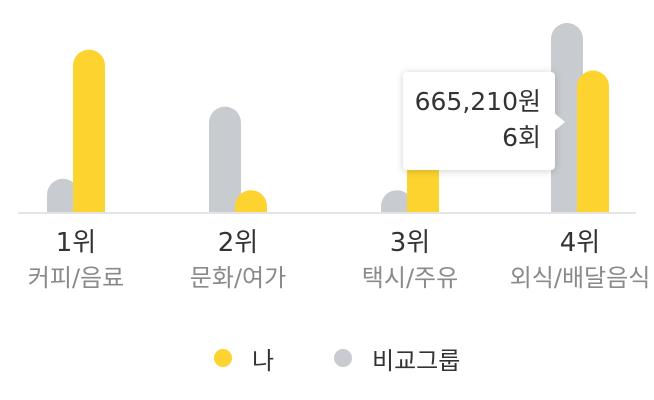  I want to click on tooltip-count: 6회, so click(521, 137).